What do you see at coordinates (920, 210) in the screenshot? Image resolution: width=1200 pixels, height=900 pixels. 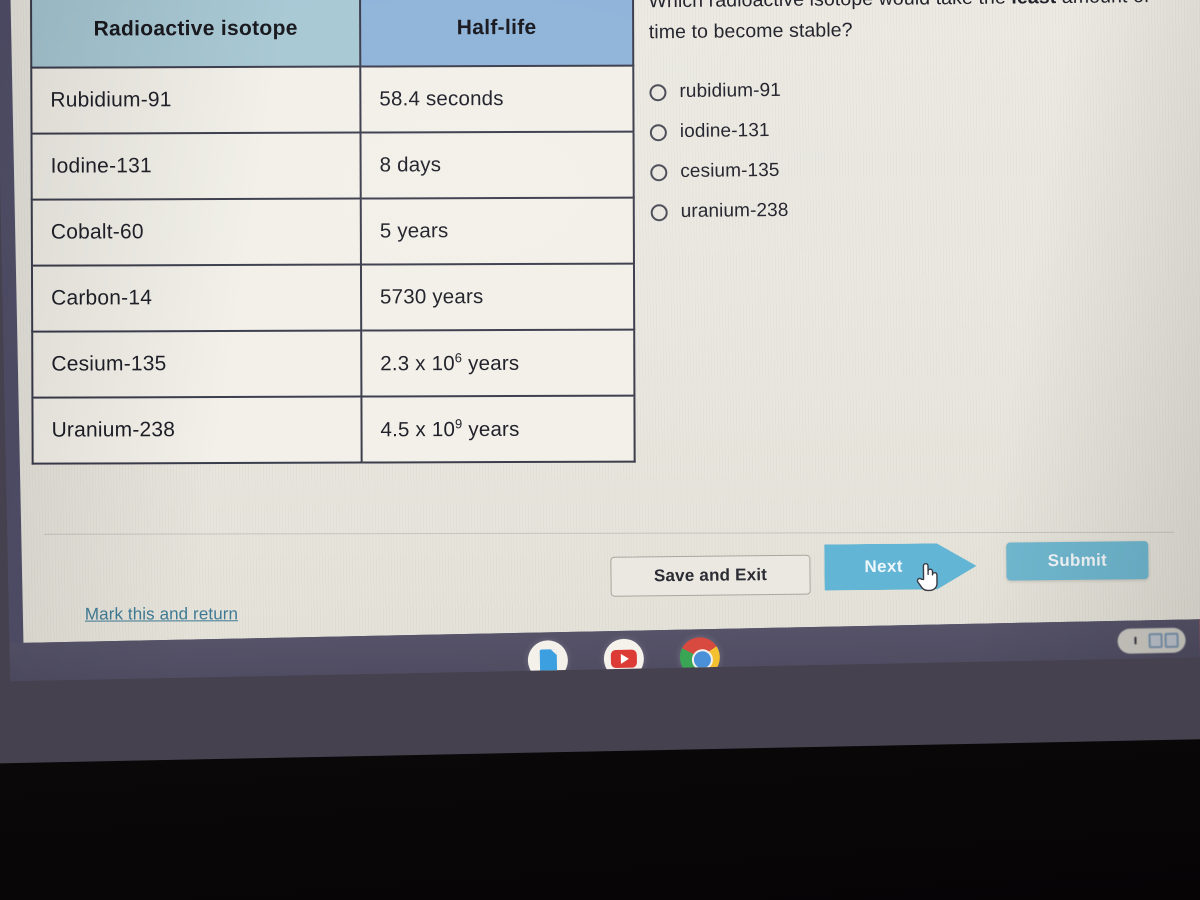 I see `choice-uranium-238: uranium-238` at bounding box center [920, 210].